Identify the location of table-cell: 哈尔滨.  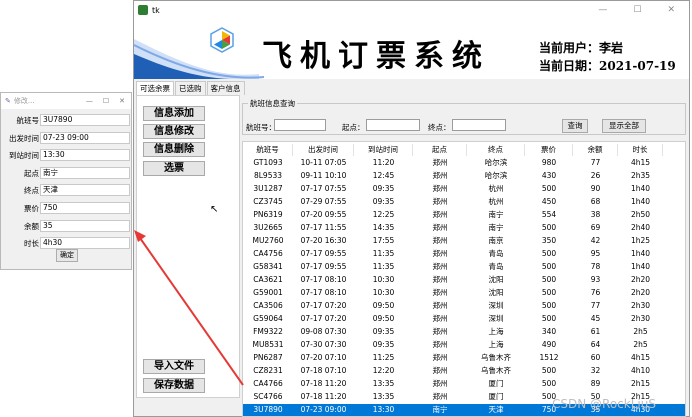
(496, 175).